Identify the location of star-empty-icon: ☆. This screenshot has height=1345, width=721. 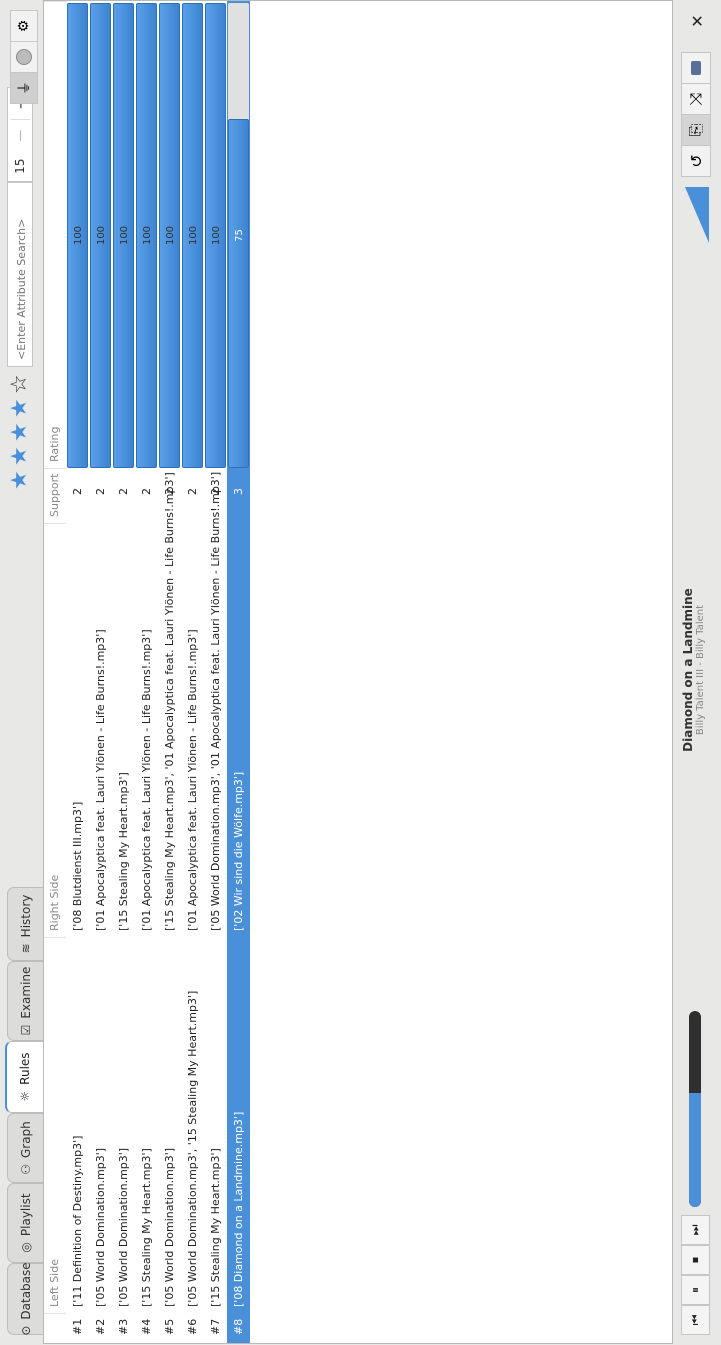
(19, 384).